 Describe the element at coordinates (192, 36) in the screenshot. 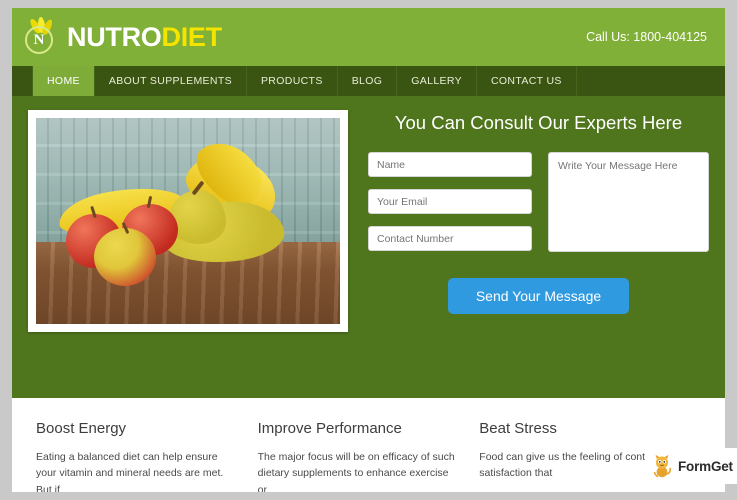

I see `brand-name-secondary: DIET` at that location.